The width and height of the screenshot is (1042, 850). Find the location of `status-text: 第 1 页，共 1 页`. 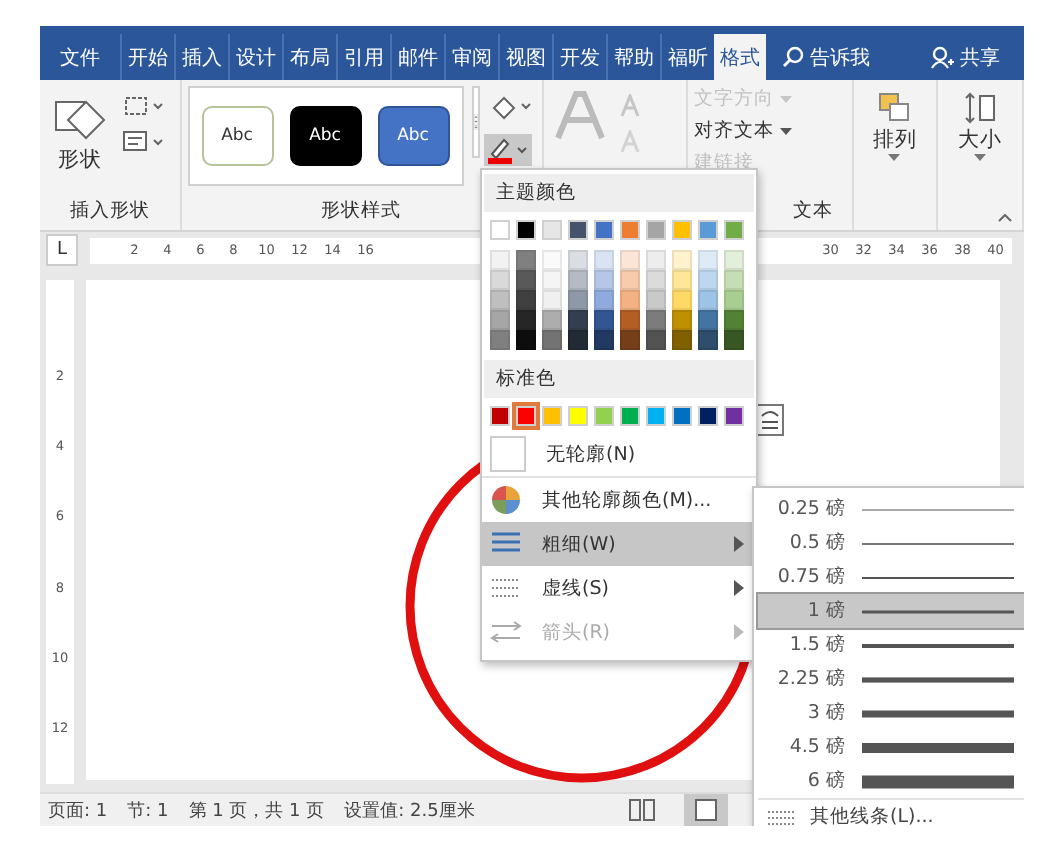

status-text: 第 1 页，共 1 页 is located at coordinates (256, 811).